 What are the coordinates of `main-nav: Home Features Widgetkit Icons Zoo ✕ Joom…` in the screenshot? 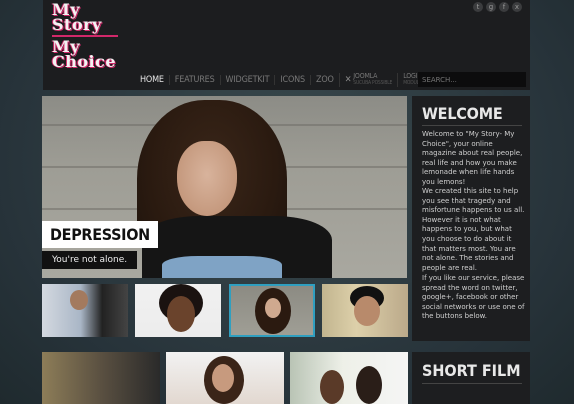 It's located at (291, 80).